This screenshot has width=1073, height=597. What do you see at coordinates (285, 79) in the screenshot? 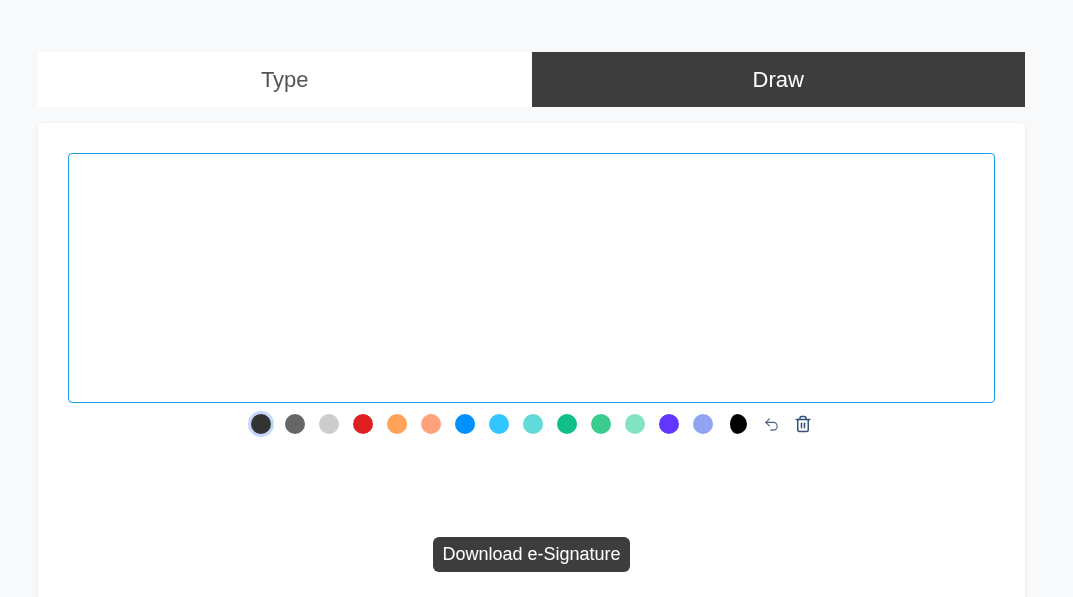
I see `tab: Type` at bounding box center [285, 79].